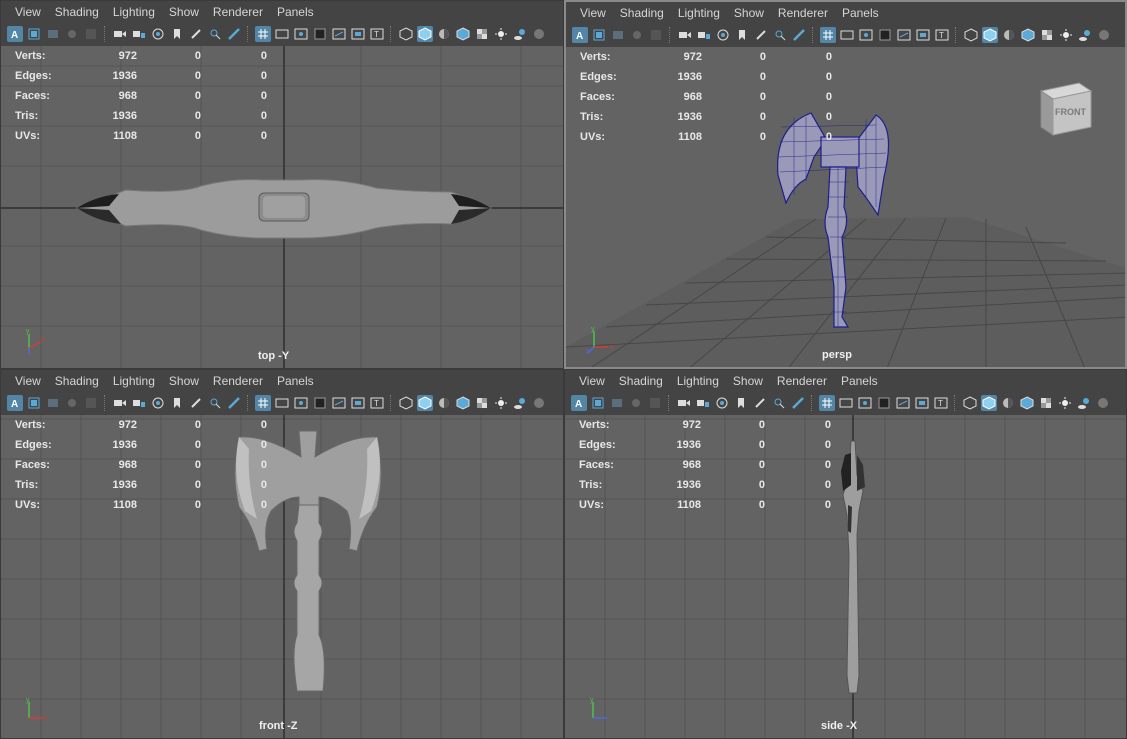 The image size is (1127, 739). Describe the element at coordinates (377, 34) in the screenshot. I see `safe-title-icon: T` at that location.